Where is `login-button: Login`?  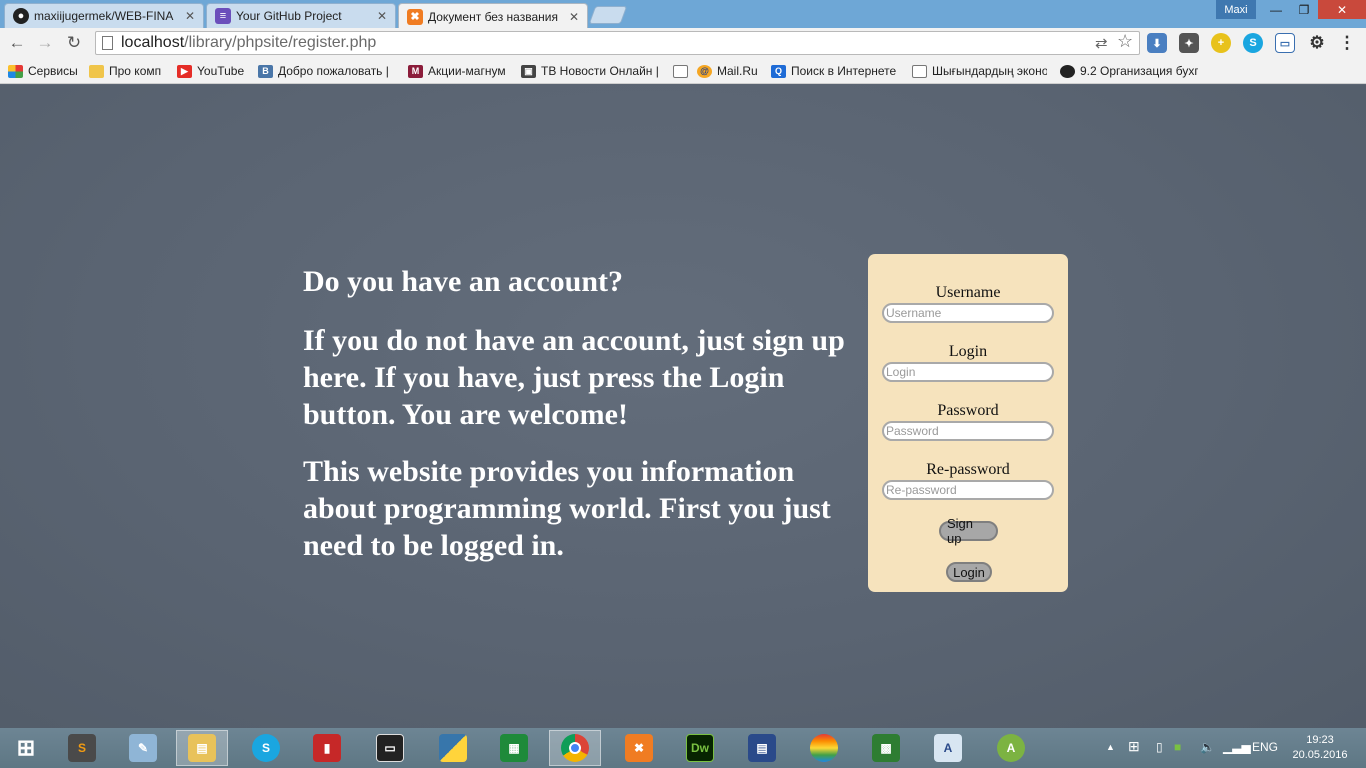 login-button: Login is located at coordinates (969, 572).